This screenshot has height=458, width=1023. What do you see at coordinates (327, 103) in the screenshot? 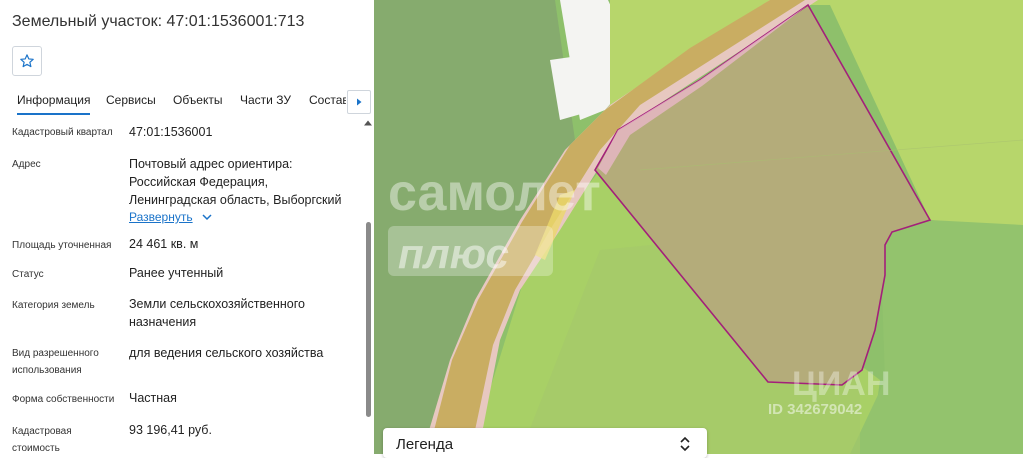
I see `tab-composition: Состав` at bounding box center [327, 103].